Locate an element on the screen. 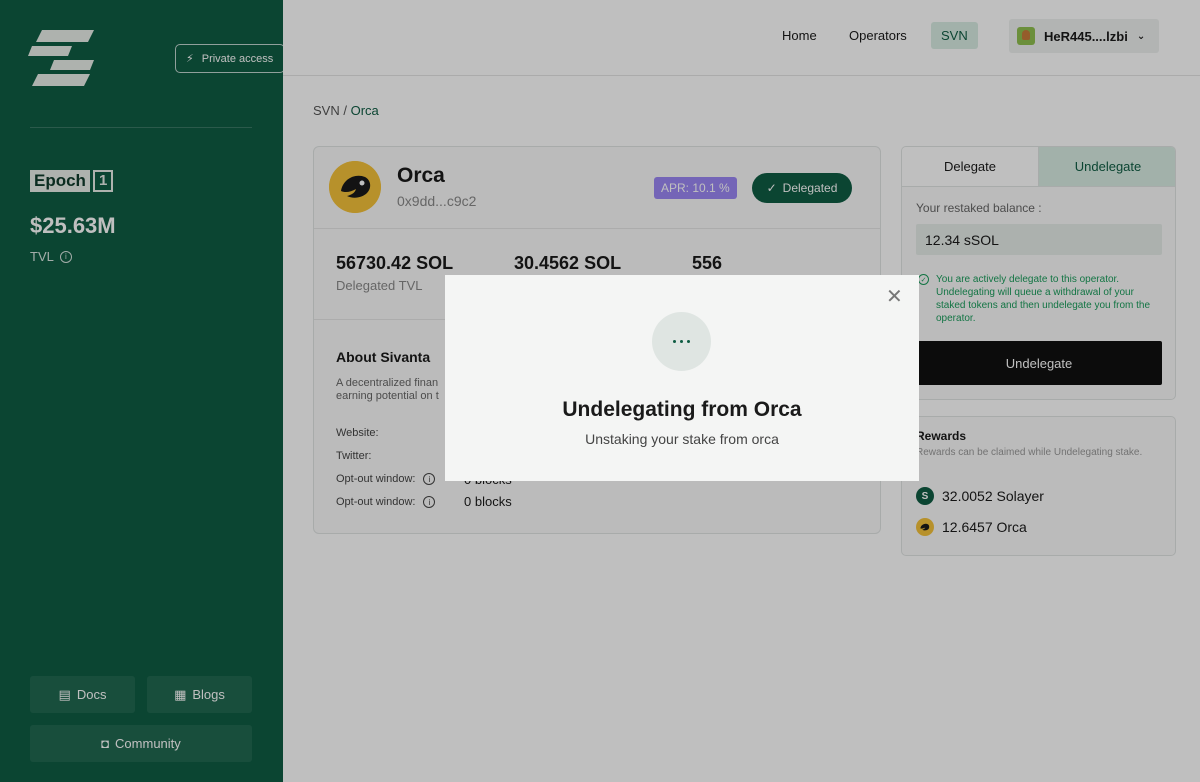  modal-title: Undelegating from Orca is located at coordinates (682, 409).